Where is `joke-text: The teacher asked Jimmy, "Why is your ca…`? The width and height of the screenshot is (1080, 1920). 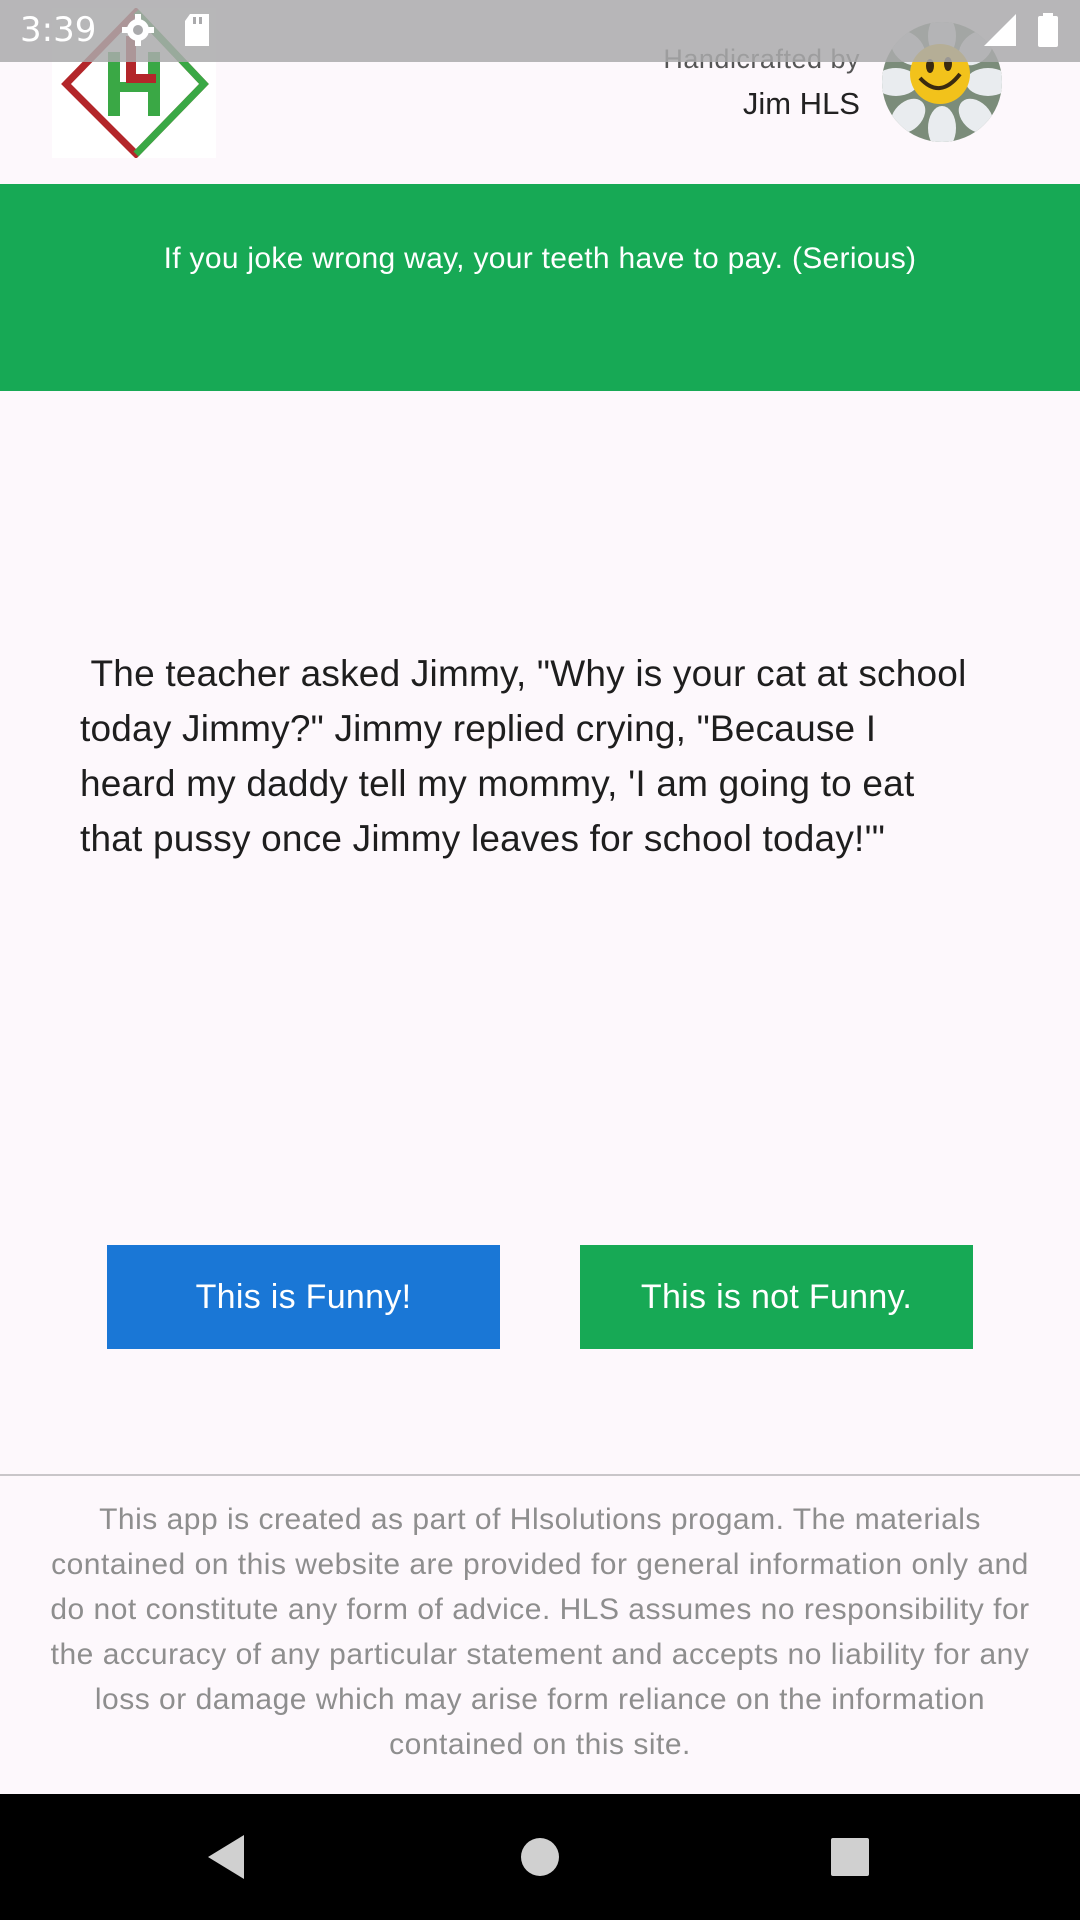 joke-text: The teacher asked Jimmy, "Why is your ca… is located at coordinates (528, 756).